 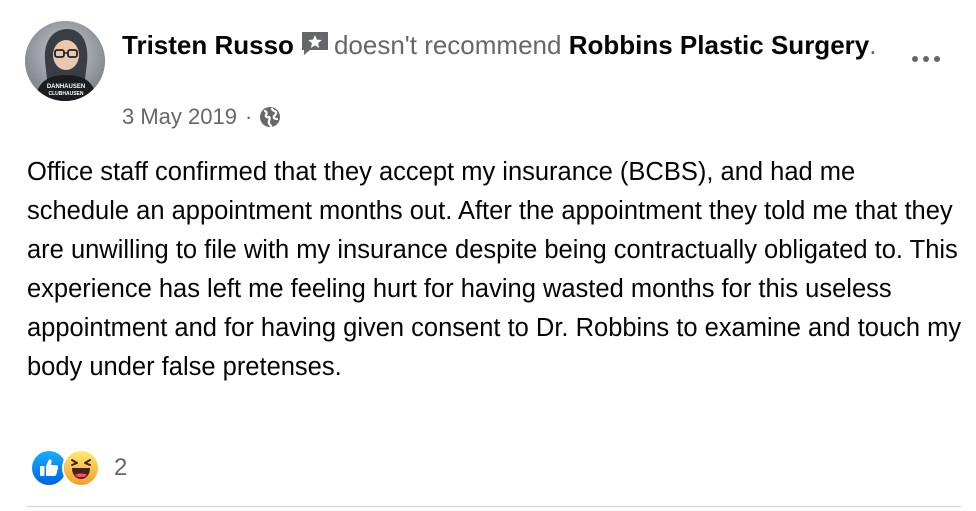 I want to click on avatar-image: DANHAUSEN CLUBHAUSEN, so click(x=65, y=61).